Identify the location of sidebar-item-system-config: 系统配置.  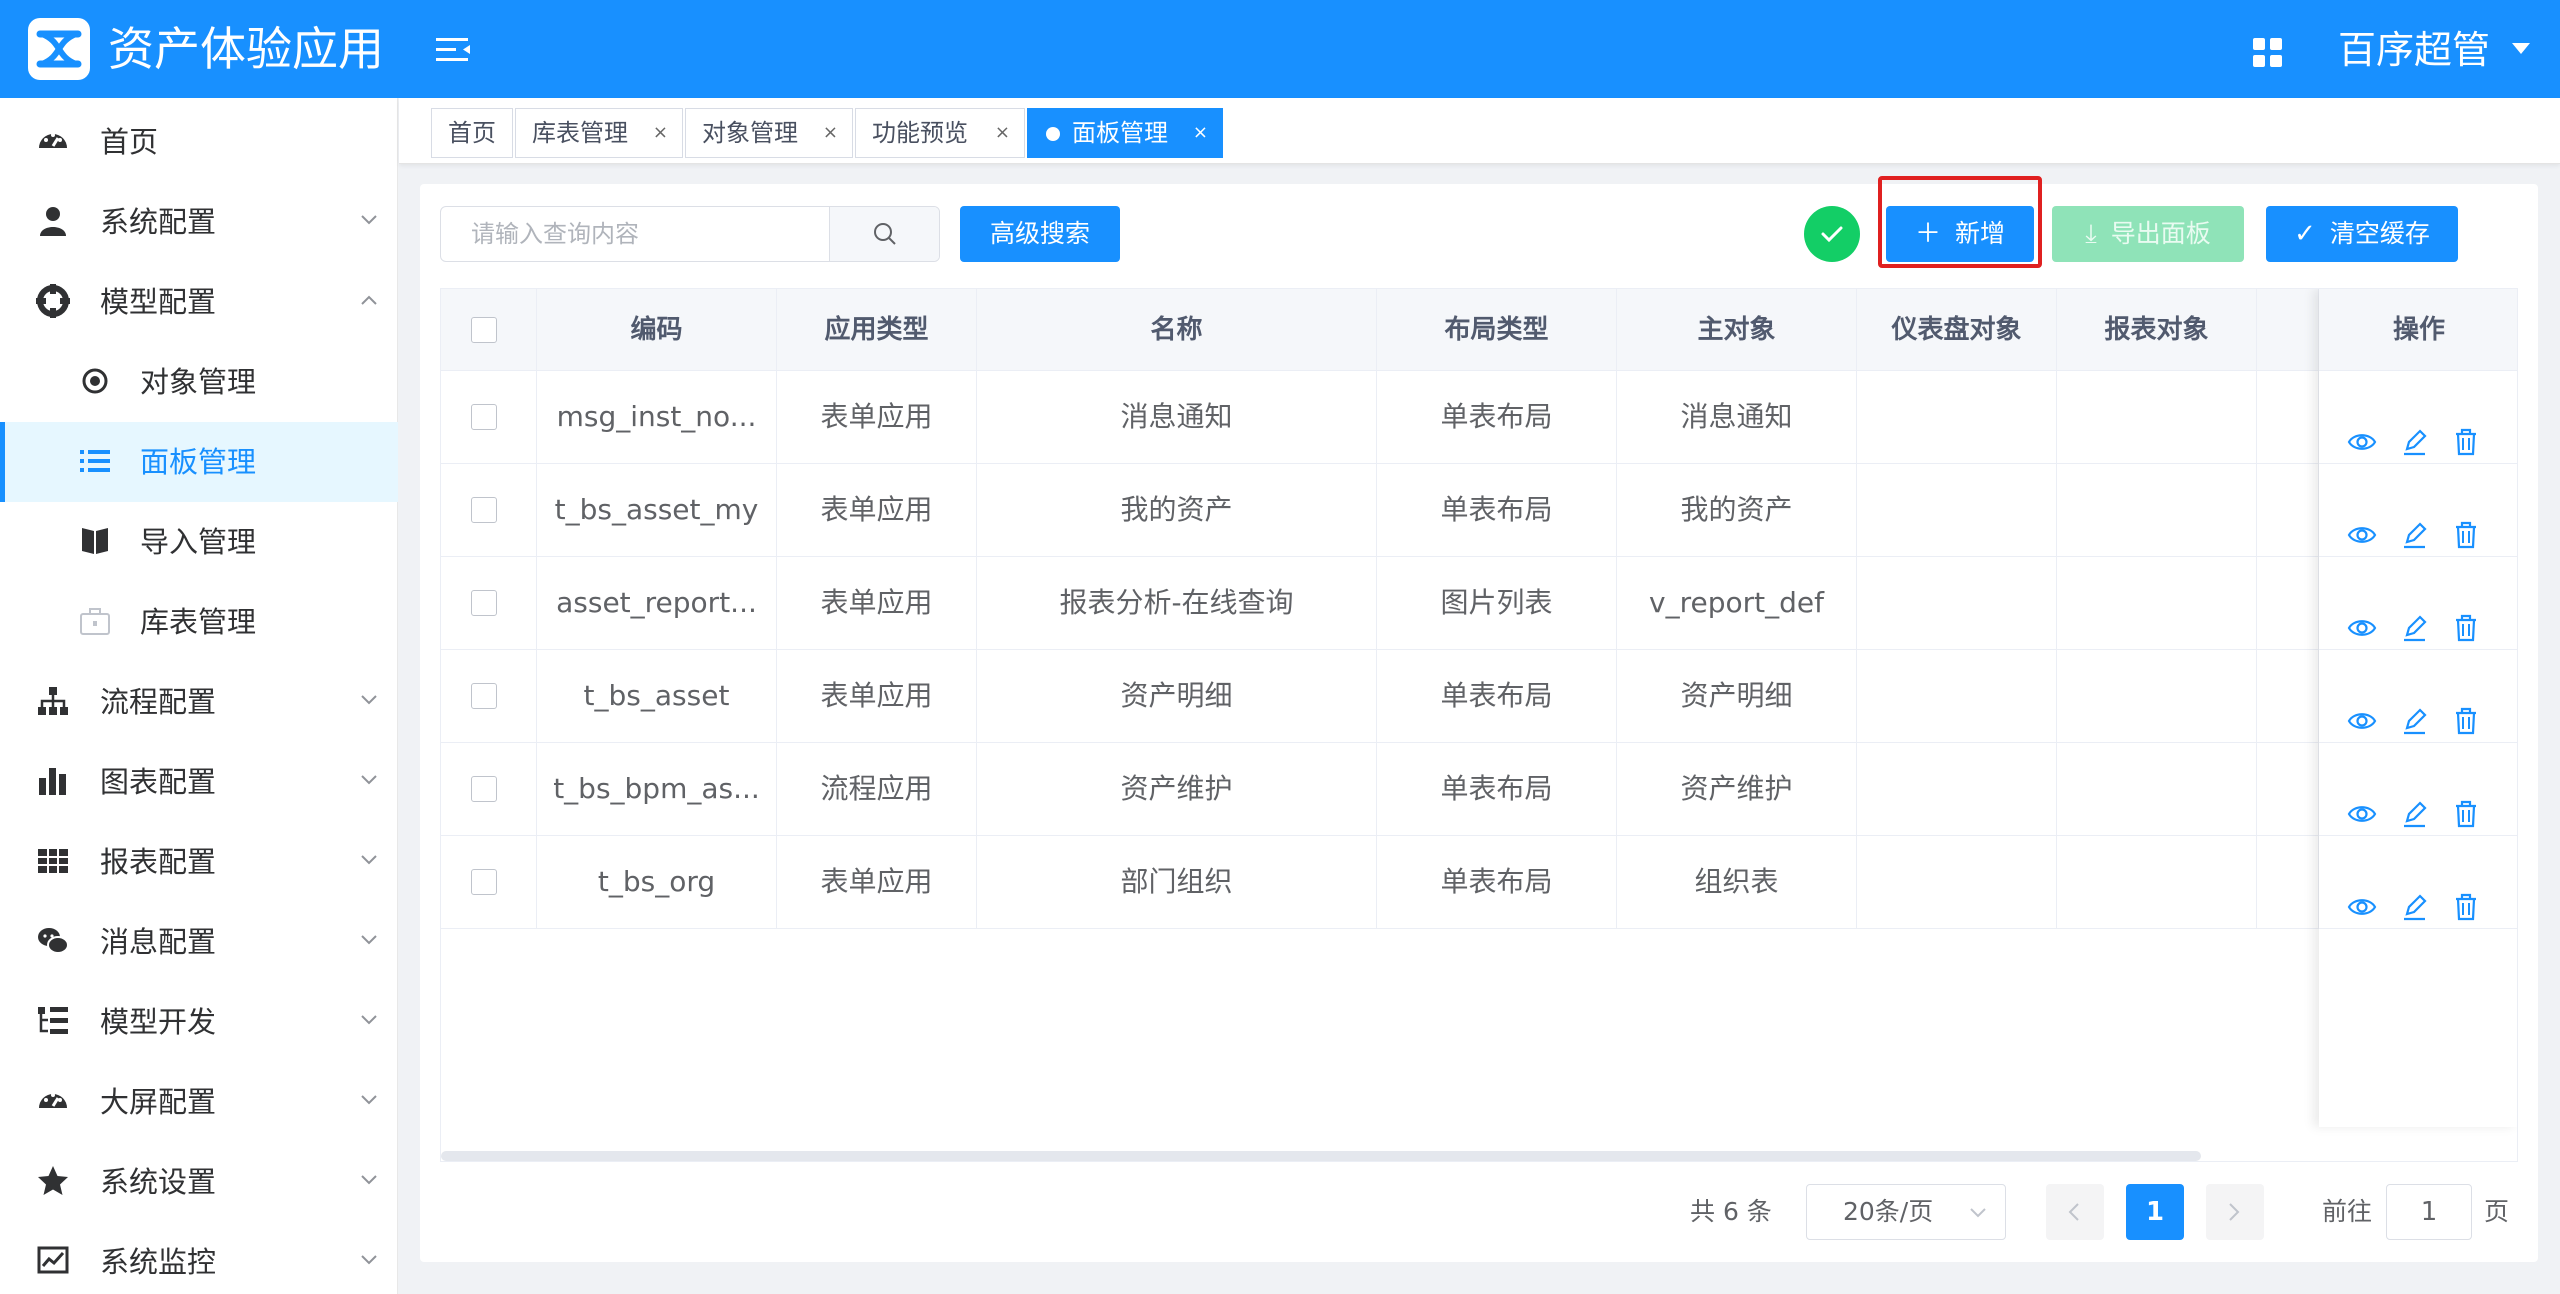
(199, 222).